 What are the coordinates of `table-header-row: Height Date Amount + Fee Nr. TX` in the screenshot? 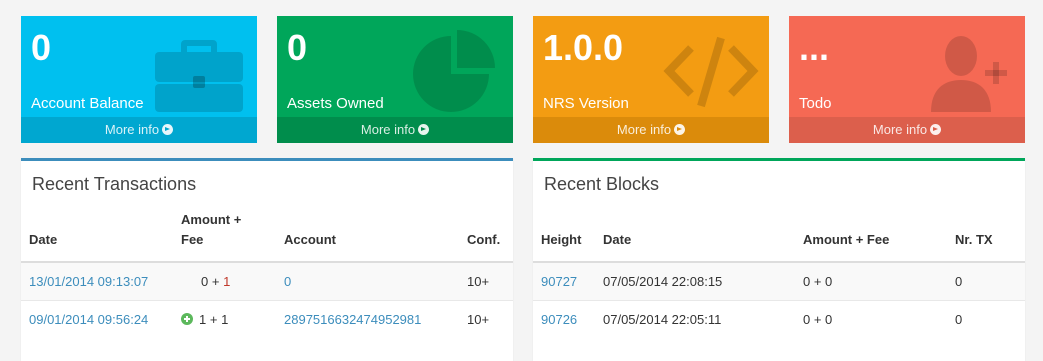 It's located at (779, 236).